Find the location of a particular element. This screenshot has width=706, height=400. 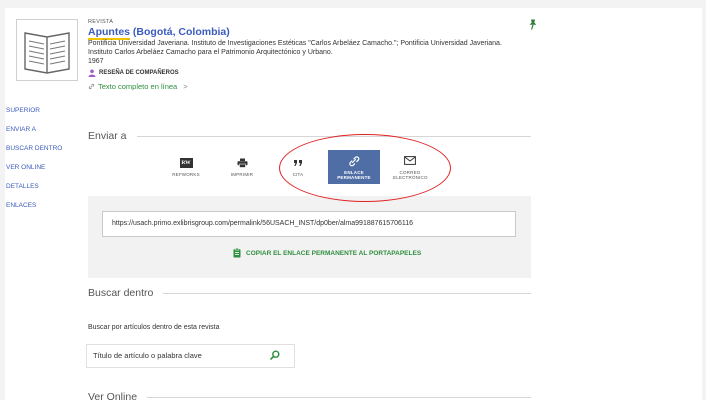

print-button: IMPRIMIR is located at coordinates (242, 167).